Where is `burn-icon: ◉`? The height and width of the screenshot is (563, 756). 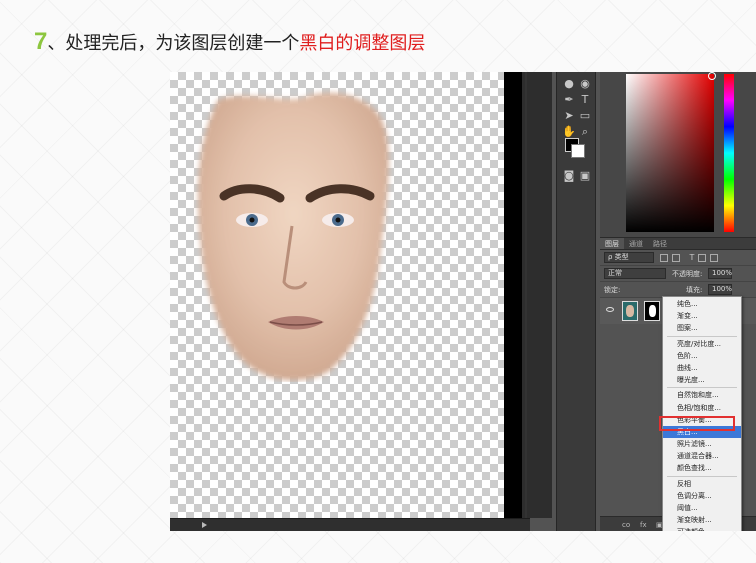 burn-icon: ◉ is located at coordinates (585, 84).